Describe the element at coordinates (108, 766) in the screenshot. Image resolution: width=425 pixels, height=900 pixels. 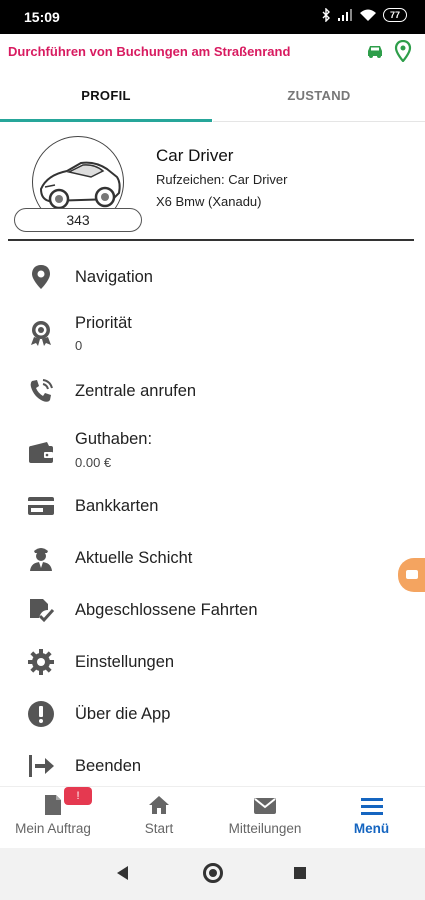
I see `menu-label: Beenden` at that location.